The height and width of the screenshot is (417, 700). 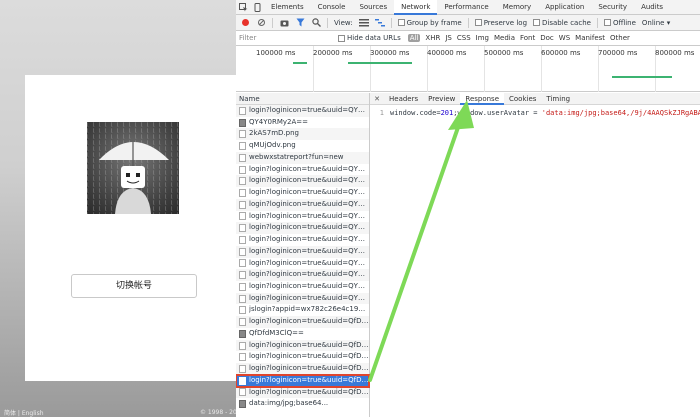 What do you see at coordinates (618, 53) in the screenshot?
I see `timeline-tick-label: 700000 ms` at bounding box center [618, 53].